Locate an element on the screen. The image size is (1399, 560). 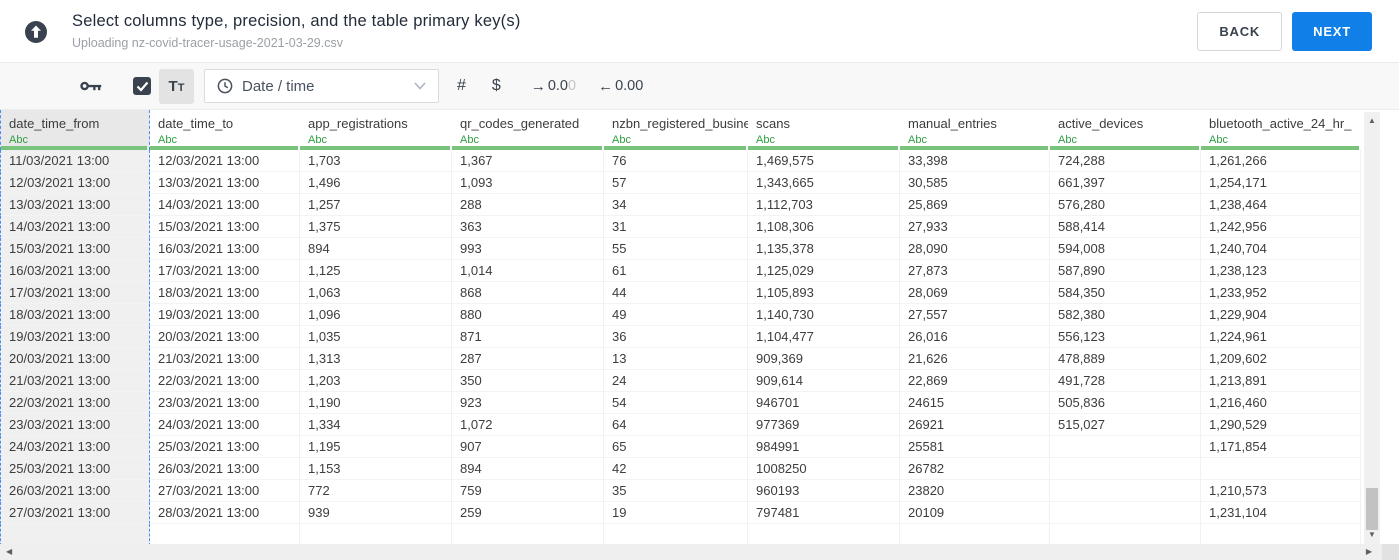
decimal-decrease-button: ← 0.00 is located at coordinates (620, 86).